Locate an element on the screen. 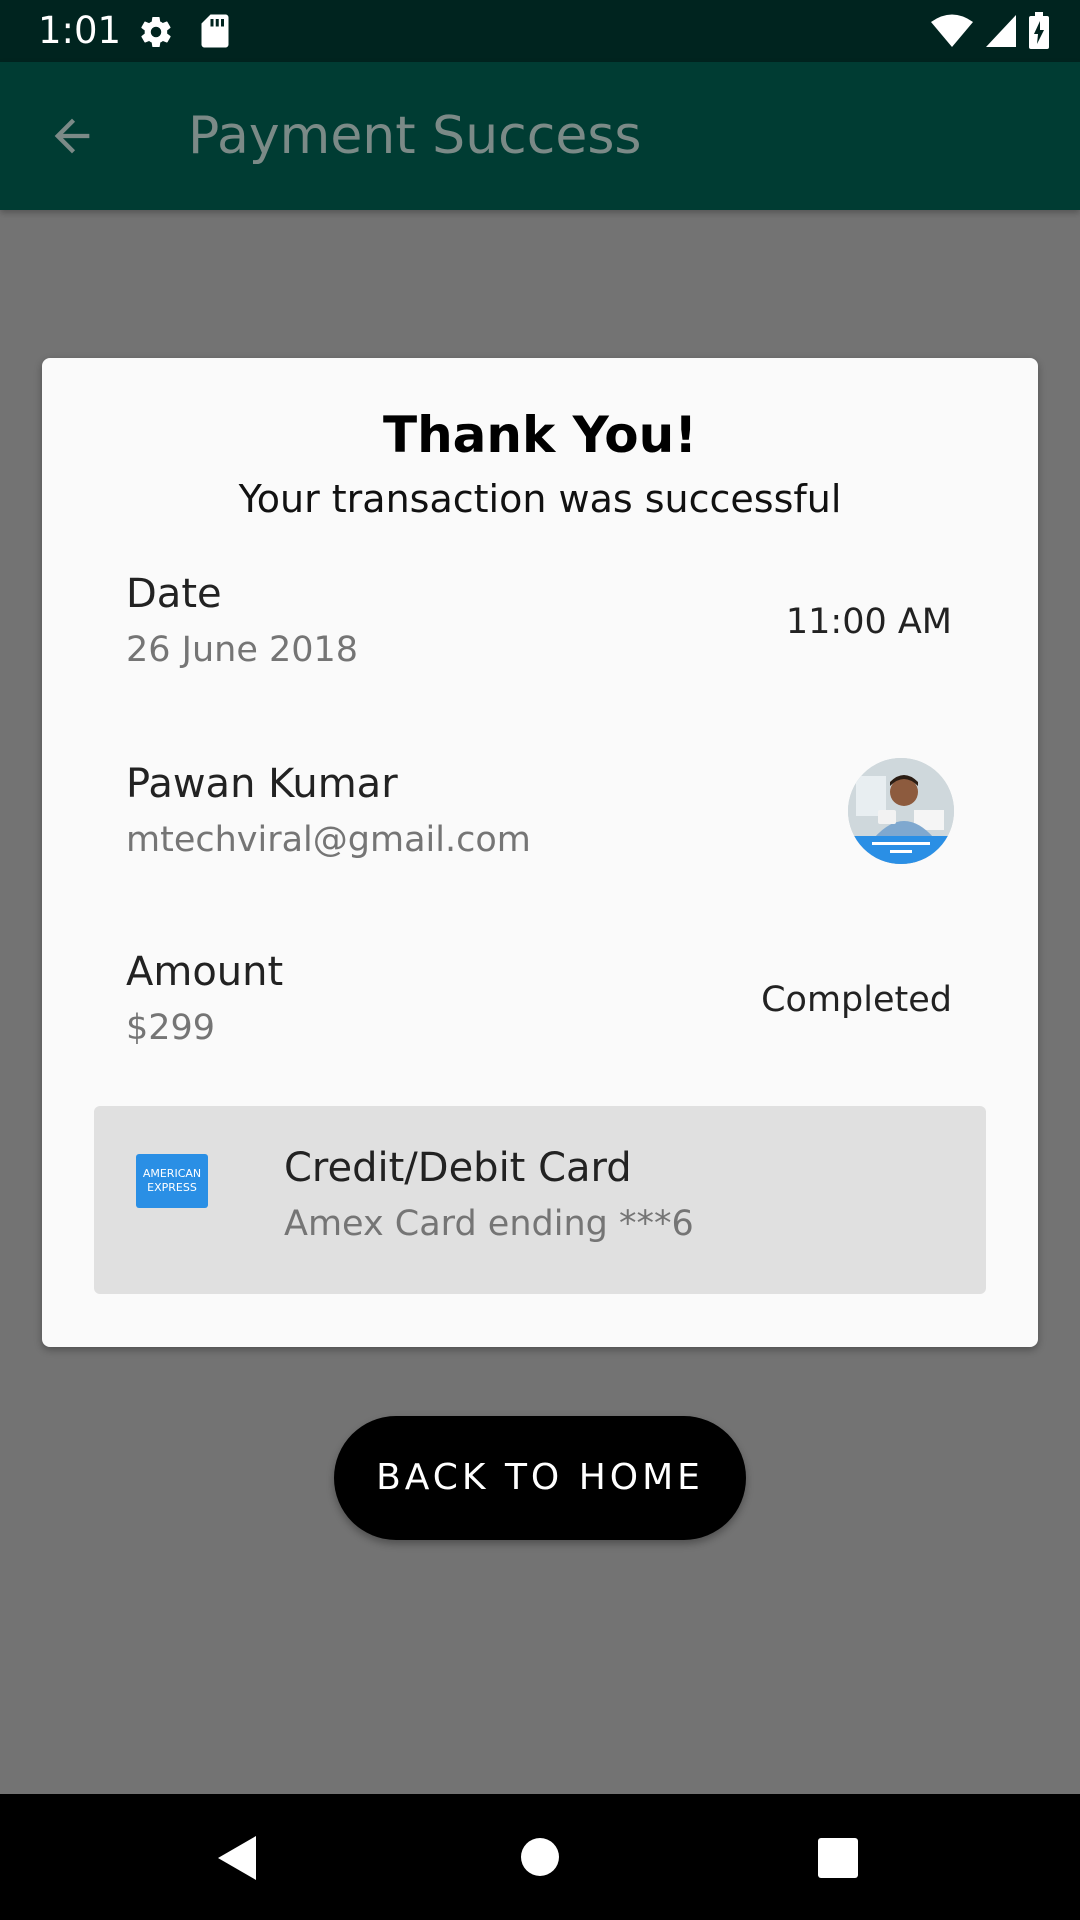 The image size is (1080, 1920). app-bar: Payment Success is located at coordinates (540, 136).